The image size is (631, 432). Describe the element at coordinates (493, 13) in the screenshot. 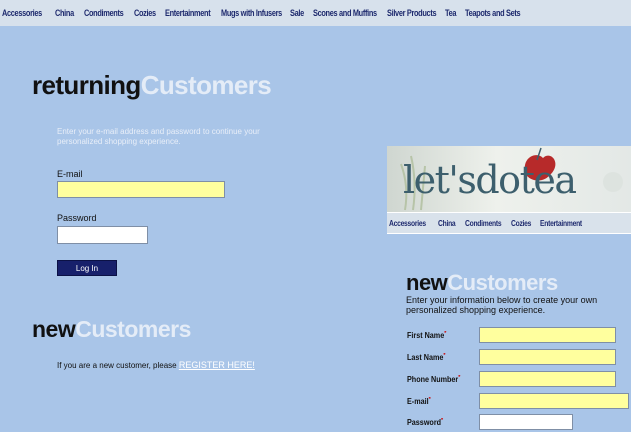

I see `nav-teapots-and-sets: Teapots and Sets` at that location.